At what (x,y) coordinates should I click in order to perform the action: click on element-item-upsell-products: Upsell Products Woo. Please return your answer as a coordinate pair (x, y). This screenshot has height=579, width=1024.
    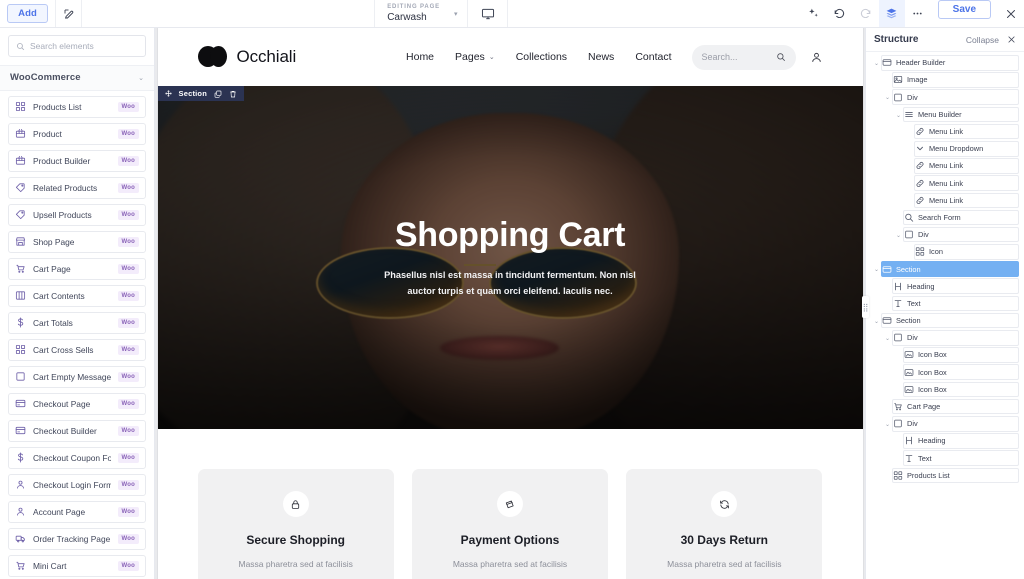
    Looking at the image, I should click on (77, 214).